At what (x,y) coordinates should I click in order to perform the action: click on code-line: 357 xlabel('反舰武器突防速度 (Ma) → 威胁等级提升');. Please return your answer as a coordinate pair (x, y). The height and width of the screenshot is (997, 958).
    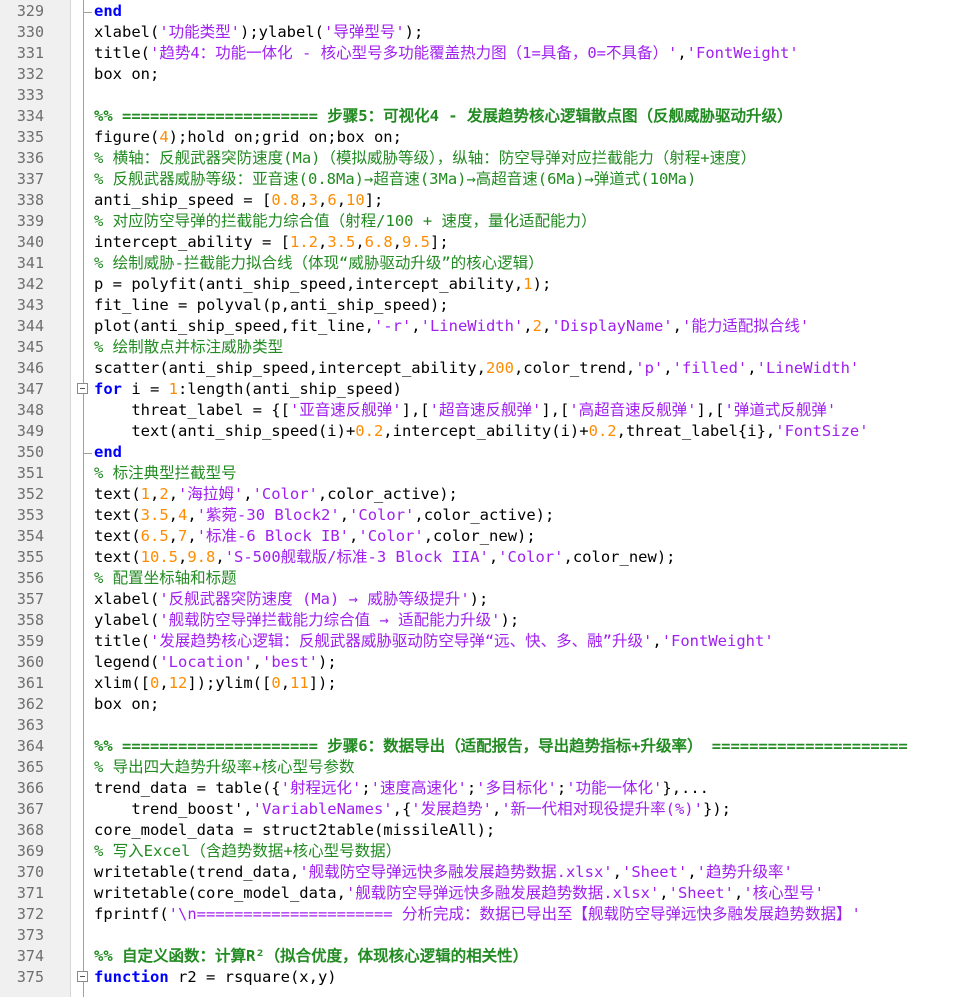
    Looking at the image, I should click on (479, 599).